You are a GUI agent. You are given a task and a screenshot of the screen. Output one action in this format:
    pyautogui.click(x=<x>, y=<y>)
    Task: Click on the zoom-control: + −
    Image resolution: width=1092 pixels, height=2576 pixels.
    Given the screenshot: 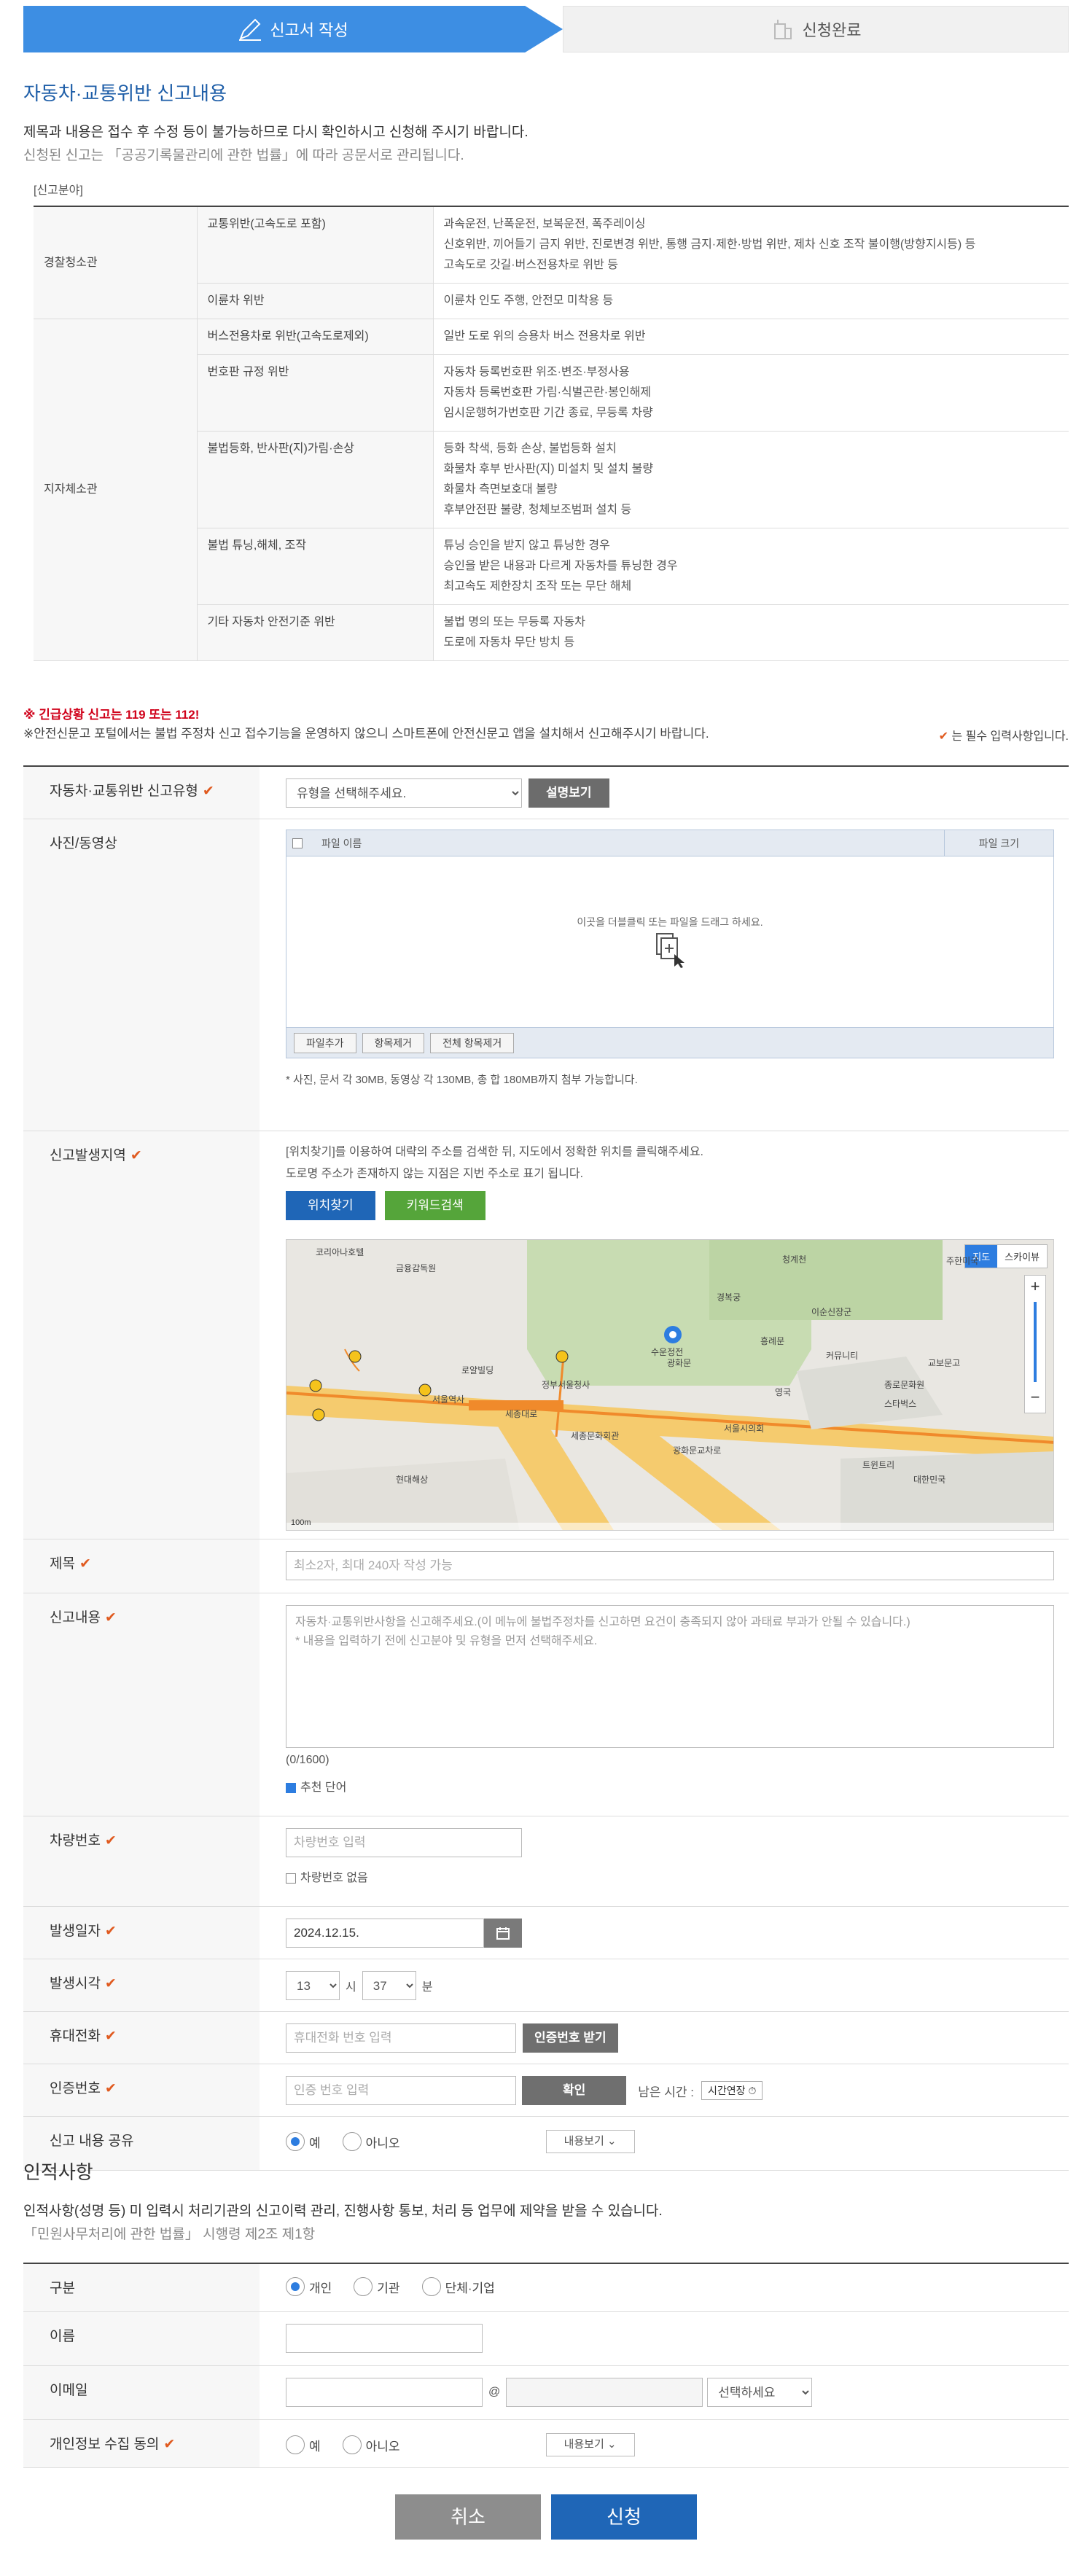 What is the action you would take?
    pyautogui.click(x=1035, y=1344)
    